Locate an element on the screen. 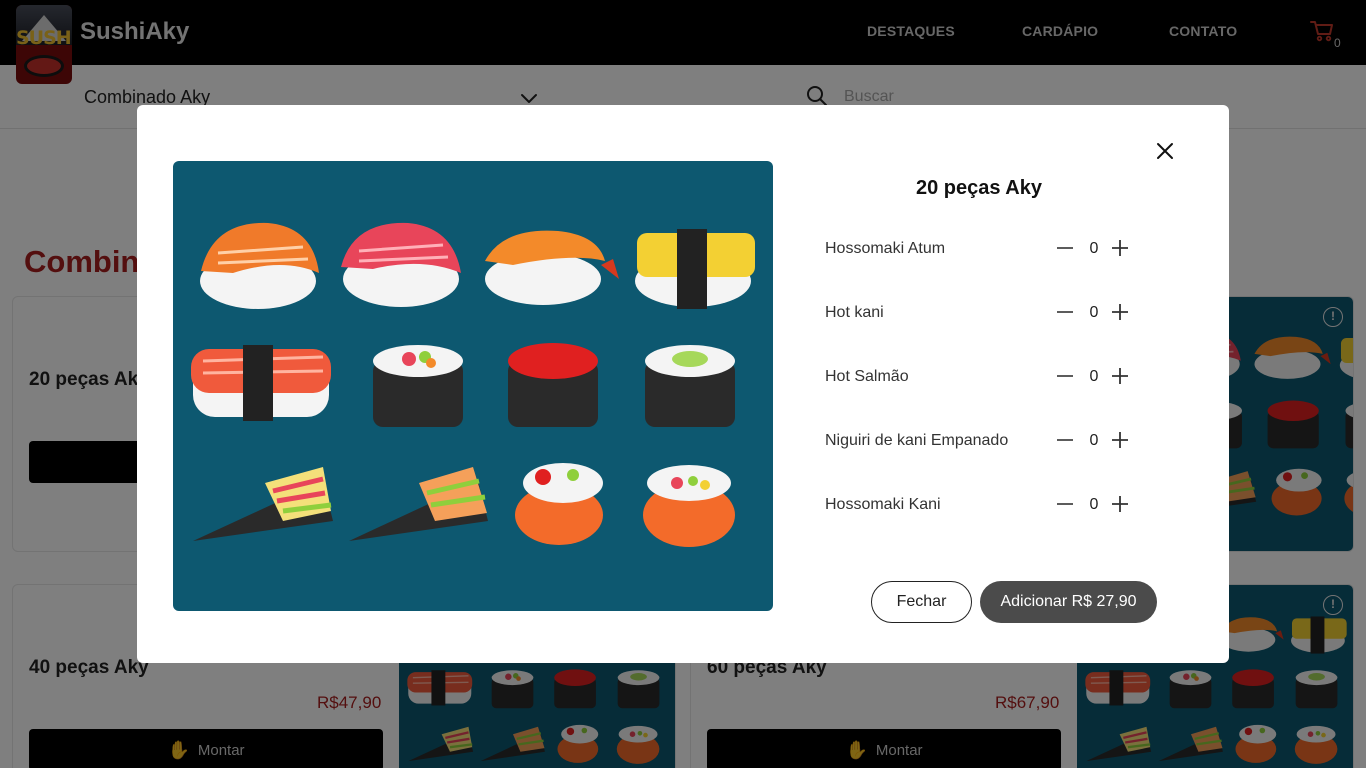 Image resolution: width=1366 pixels, height=768 pixels. option-row: Niguiri de kani Empanado 0 is located at coordinates (985, 441).